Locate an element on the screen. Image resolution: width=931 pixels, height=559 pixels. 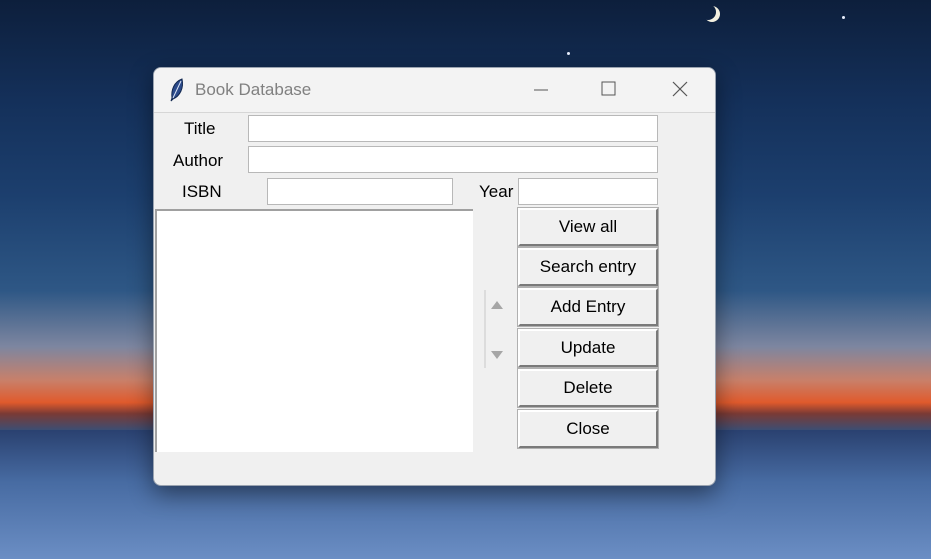
close-icon is located at coordinates (680, 89).